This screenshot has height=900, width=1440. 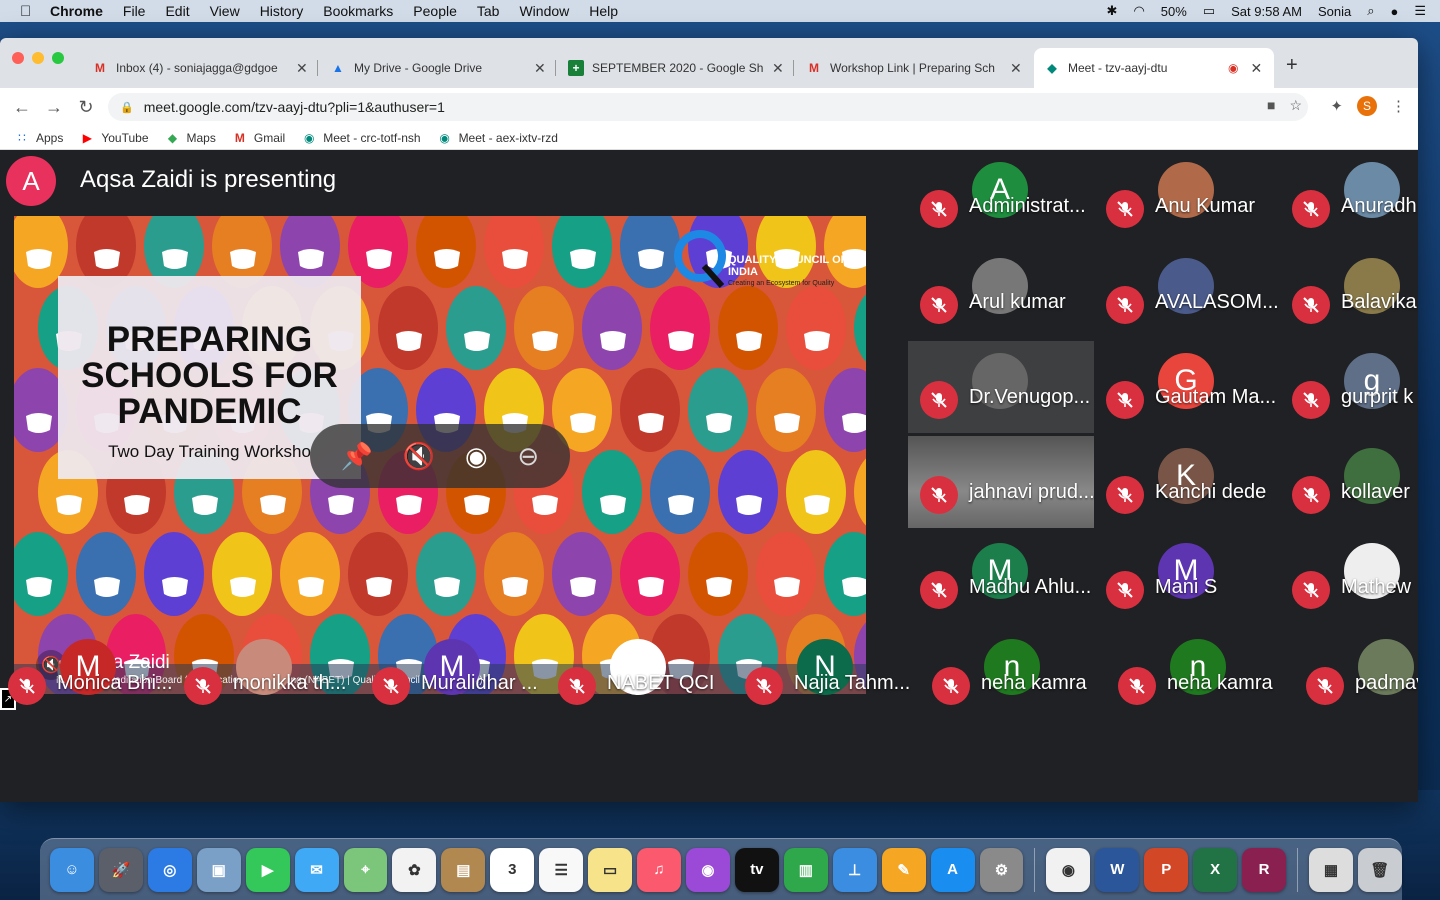 I want to click on participant-tile: Mathew, so click(x=1349, y=577).